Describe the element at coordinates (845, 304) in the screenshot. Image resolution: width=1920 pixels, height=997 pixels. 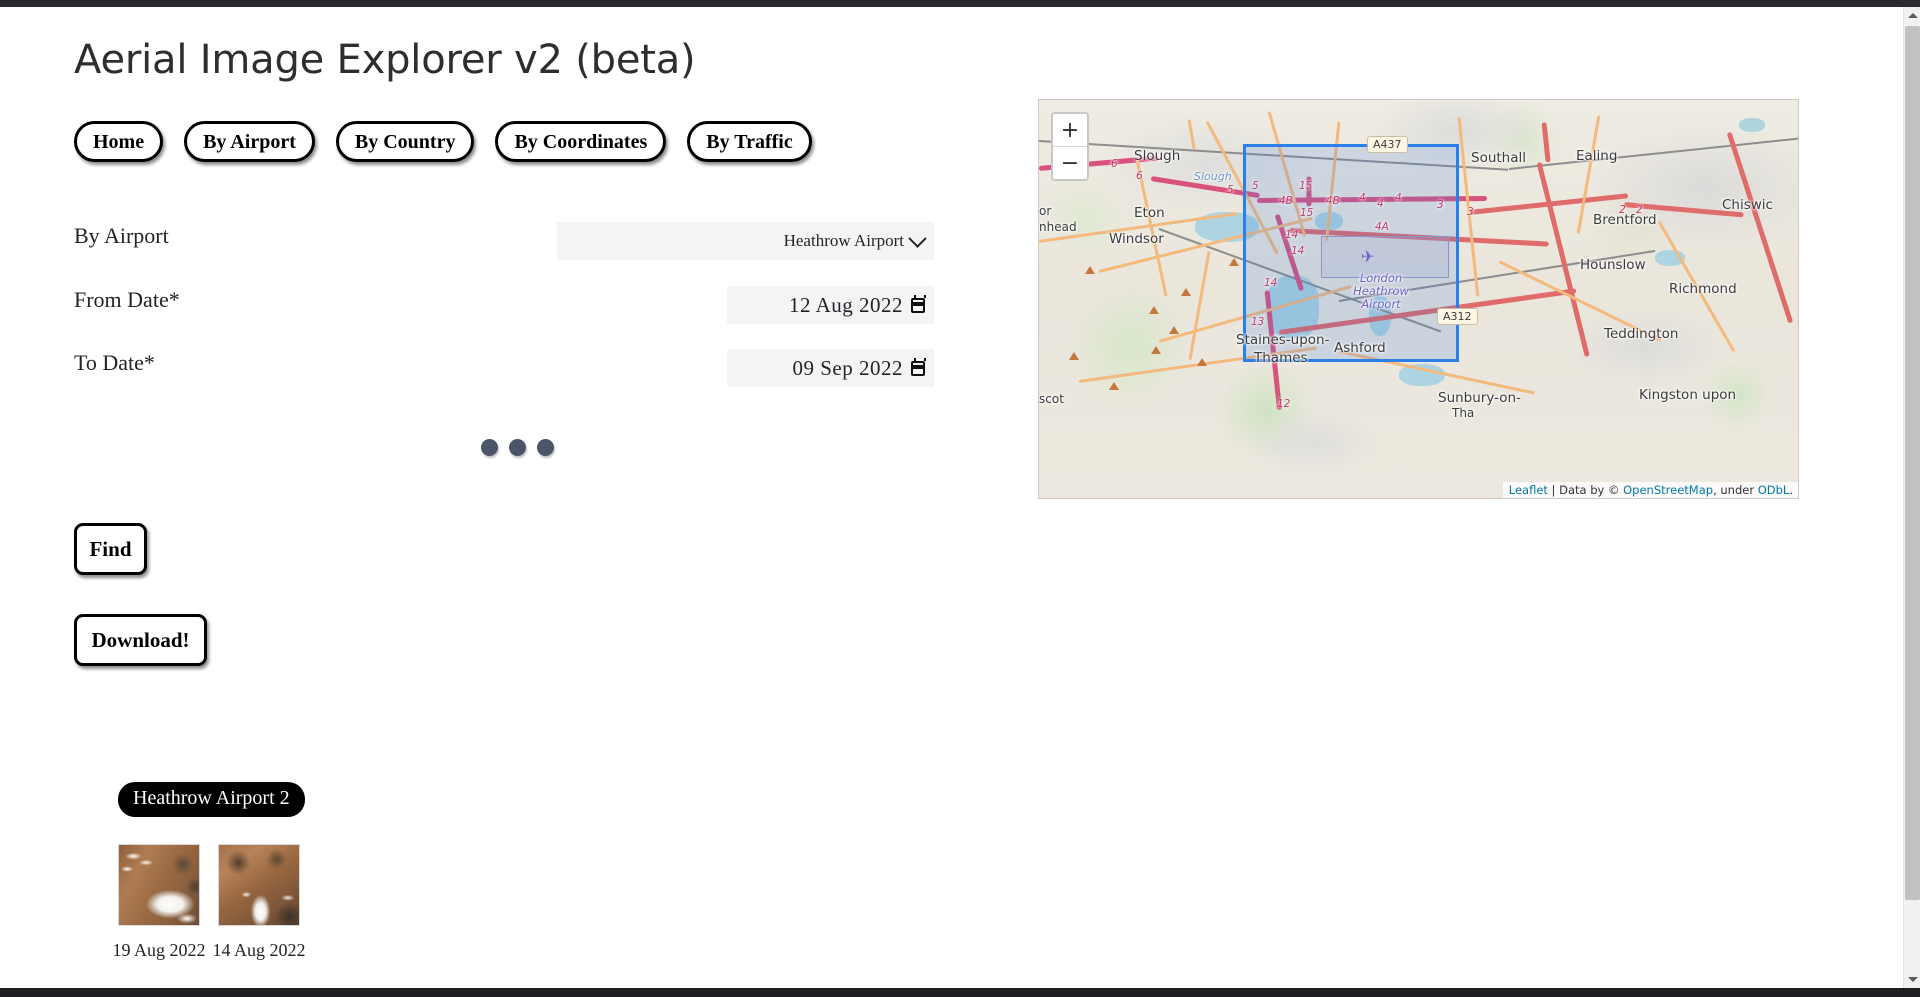
I see `from-date-value: 12 Aug 2022` at that location.